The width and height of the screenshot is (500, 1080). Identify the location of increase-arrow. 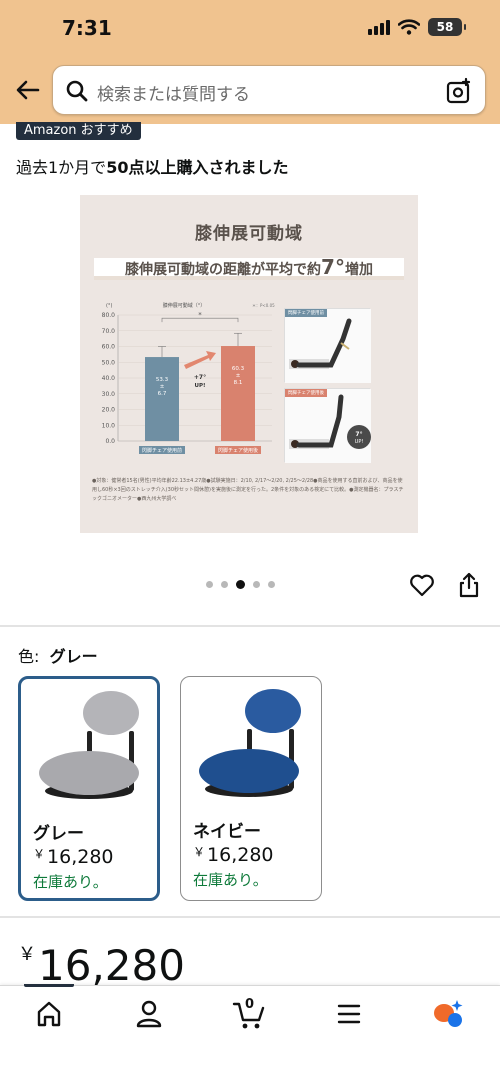
(200, 360).